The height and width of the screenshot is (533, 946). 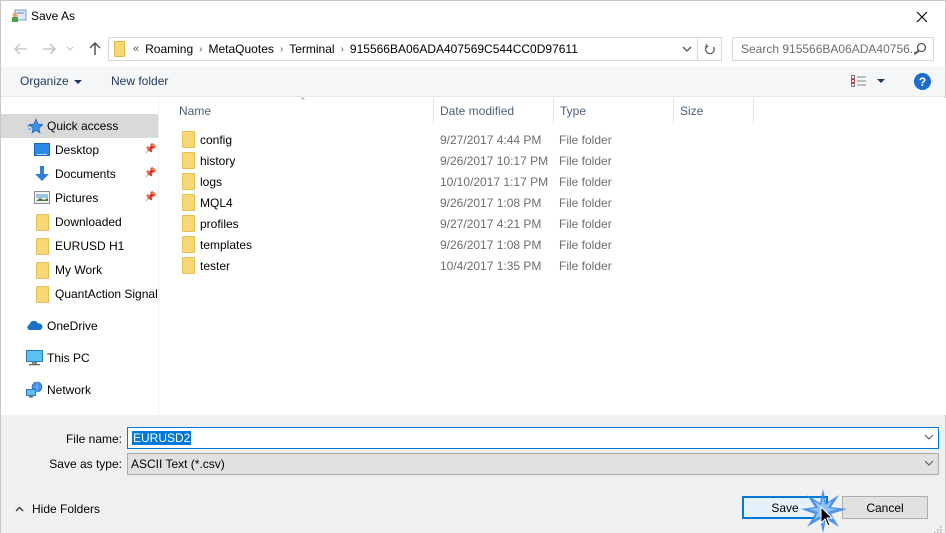 What do you see at coordinates (79, 246) in the screenshot?
I see `sidebar-item-eurusd-h1: EURUSD H1` at bounding box center [79, 246].